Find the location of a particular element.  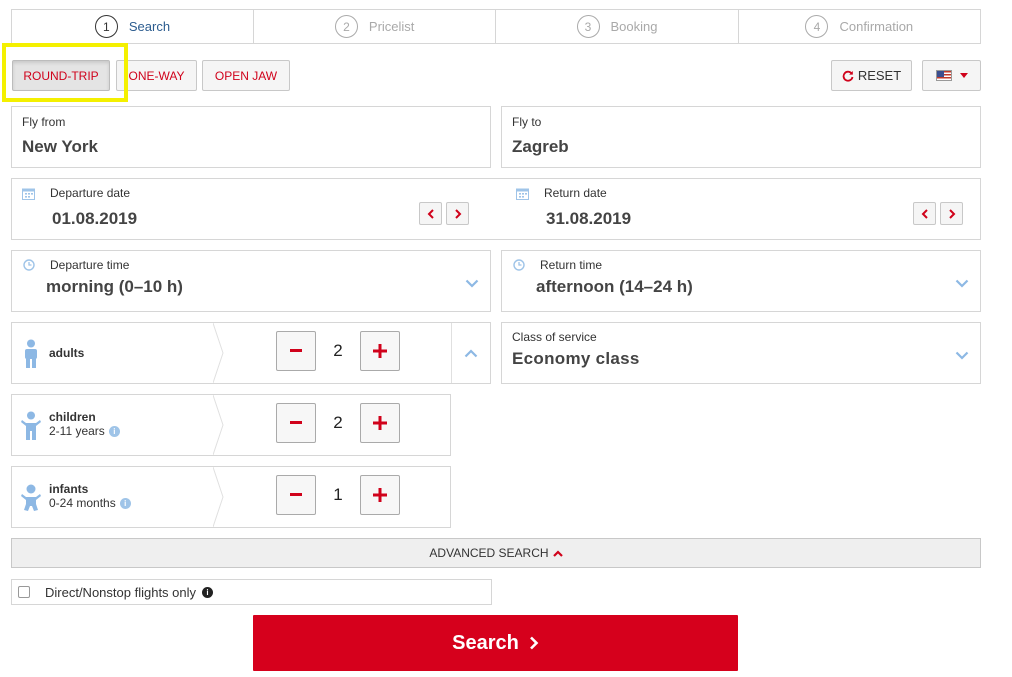

language-selector is located at coordinates (951, 75).